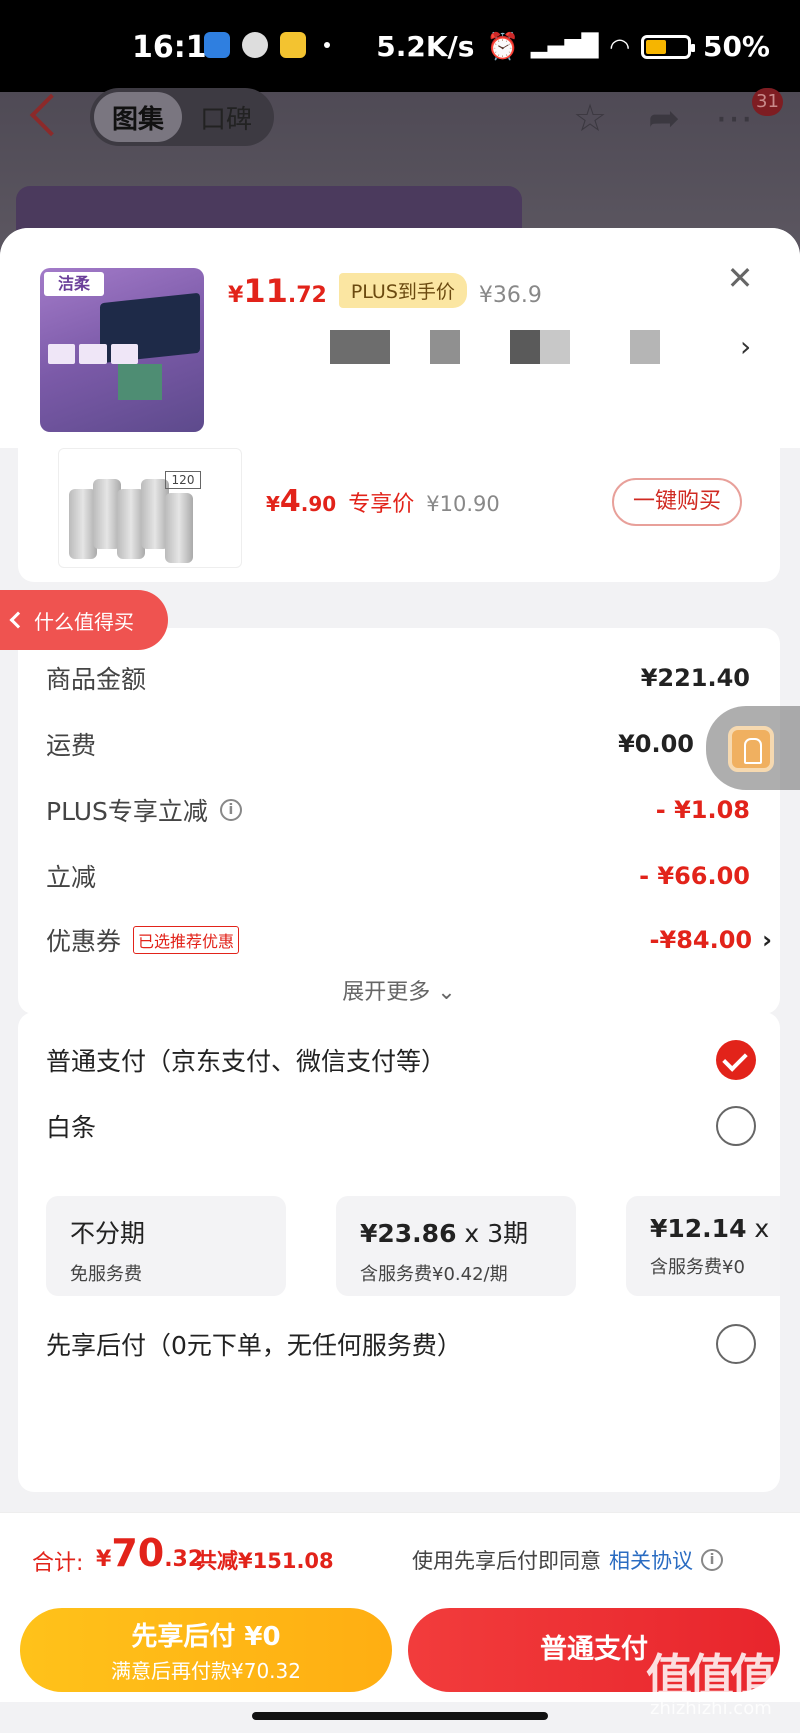 This screenshot has width=800, height=1733. Describe the element at coordinates (58, 1563) in the screenshot. I see `total-label: 合计:` at that location.